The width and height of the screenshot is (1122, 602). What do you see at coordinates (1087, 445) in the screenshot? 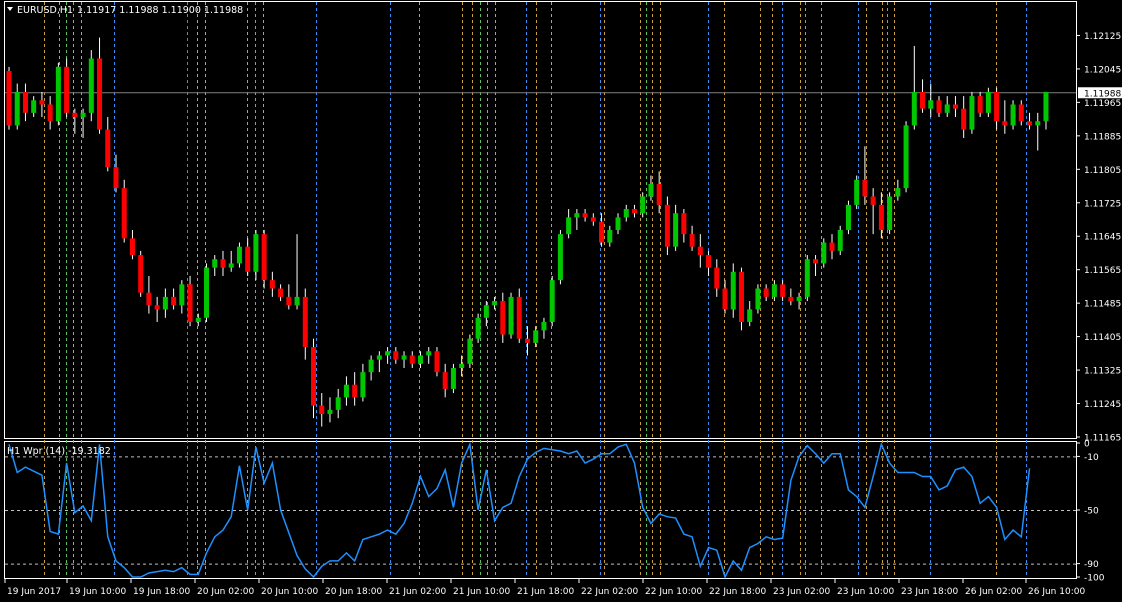
I see `indicator-tick-label: 0` at bounding box center [1087, 445].